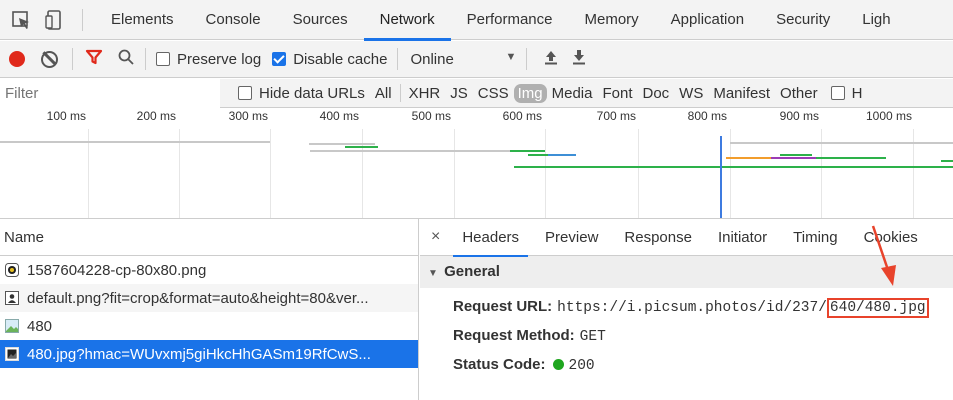 This screenshot has width=953, height=400. Describe the element at coordinates (499, 364) in the screenshot. I see `status-code-label: Status Code:` at that location.